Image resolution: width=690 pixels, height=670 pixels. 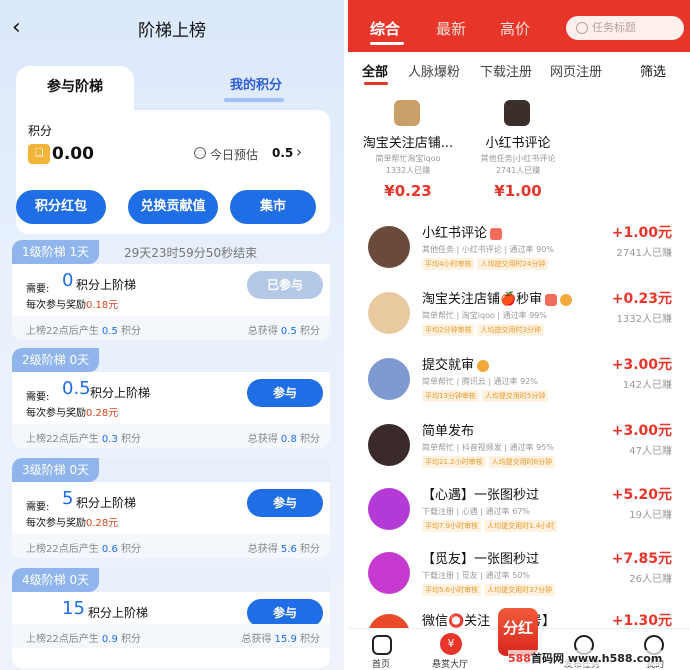 I want to click on left-header: ‹ 阶梯上榜, so click(x=172, y=28).